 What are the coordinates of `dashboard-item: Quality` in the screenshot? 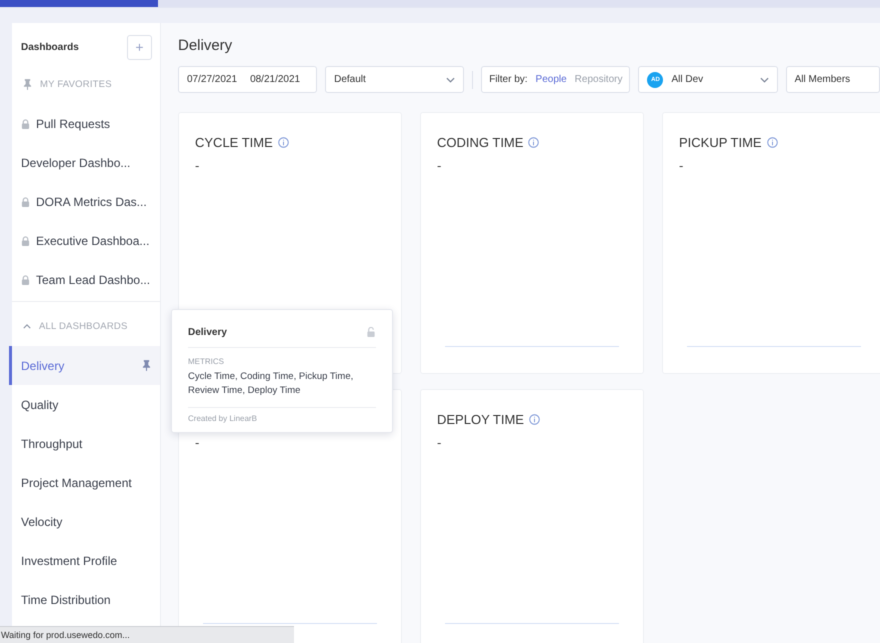 It's located at (84, 404).